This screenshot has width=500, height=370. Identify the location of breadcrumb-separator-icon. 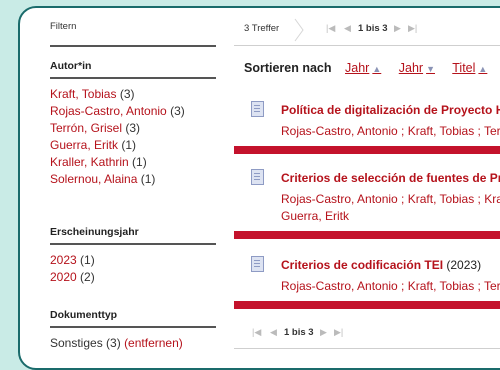
(299, 30).